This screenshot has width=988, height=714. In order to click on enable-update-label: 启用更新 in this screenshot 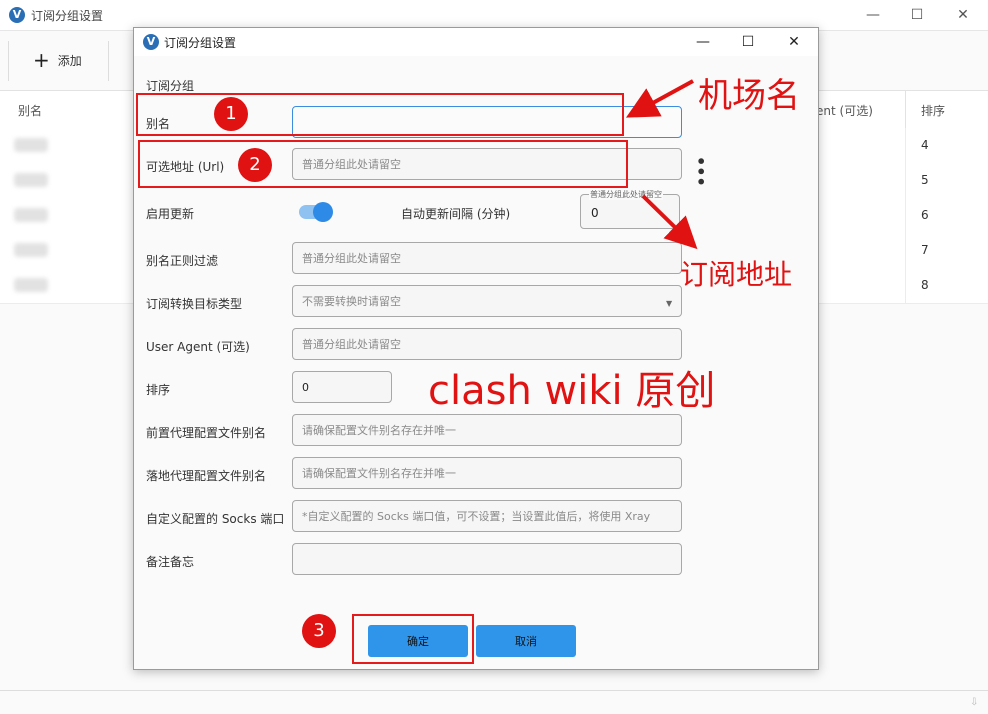, I will do `click(170, 214)`.